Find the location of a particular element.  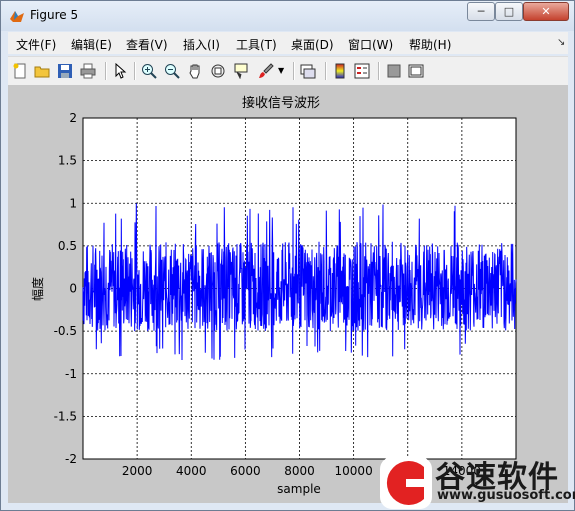

y-tick-label: 1 is located at coordinates (73, 203).